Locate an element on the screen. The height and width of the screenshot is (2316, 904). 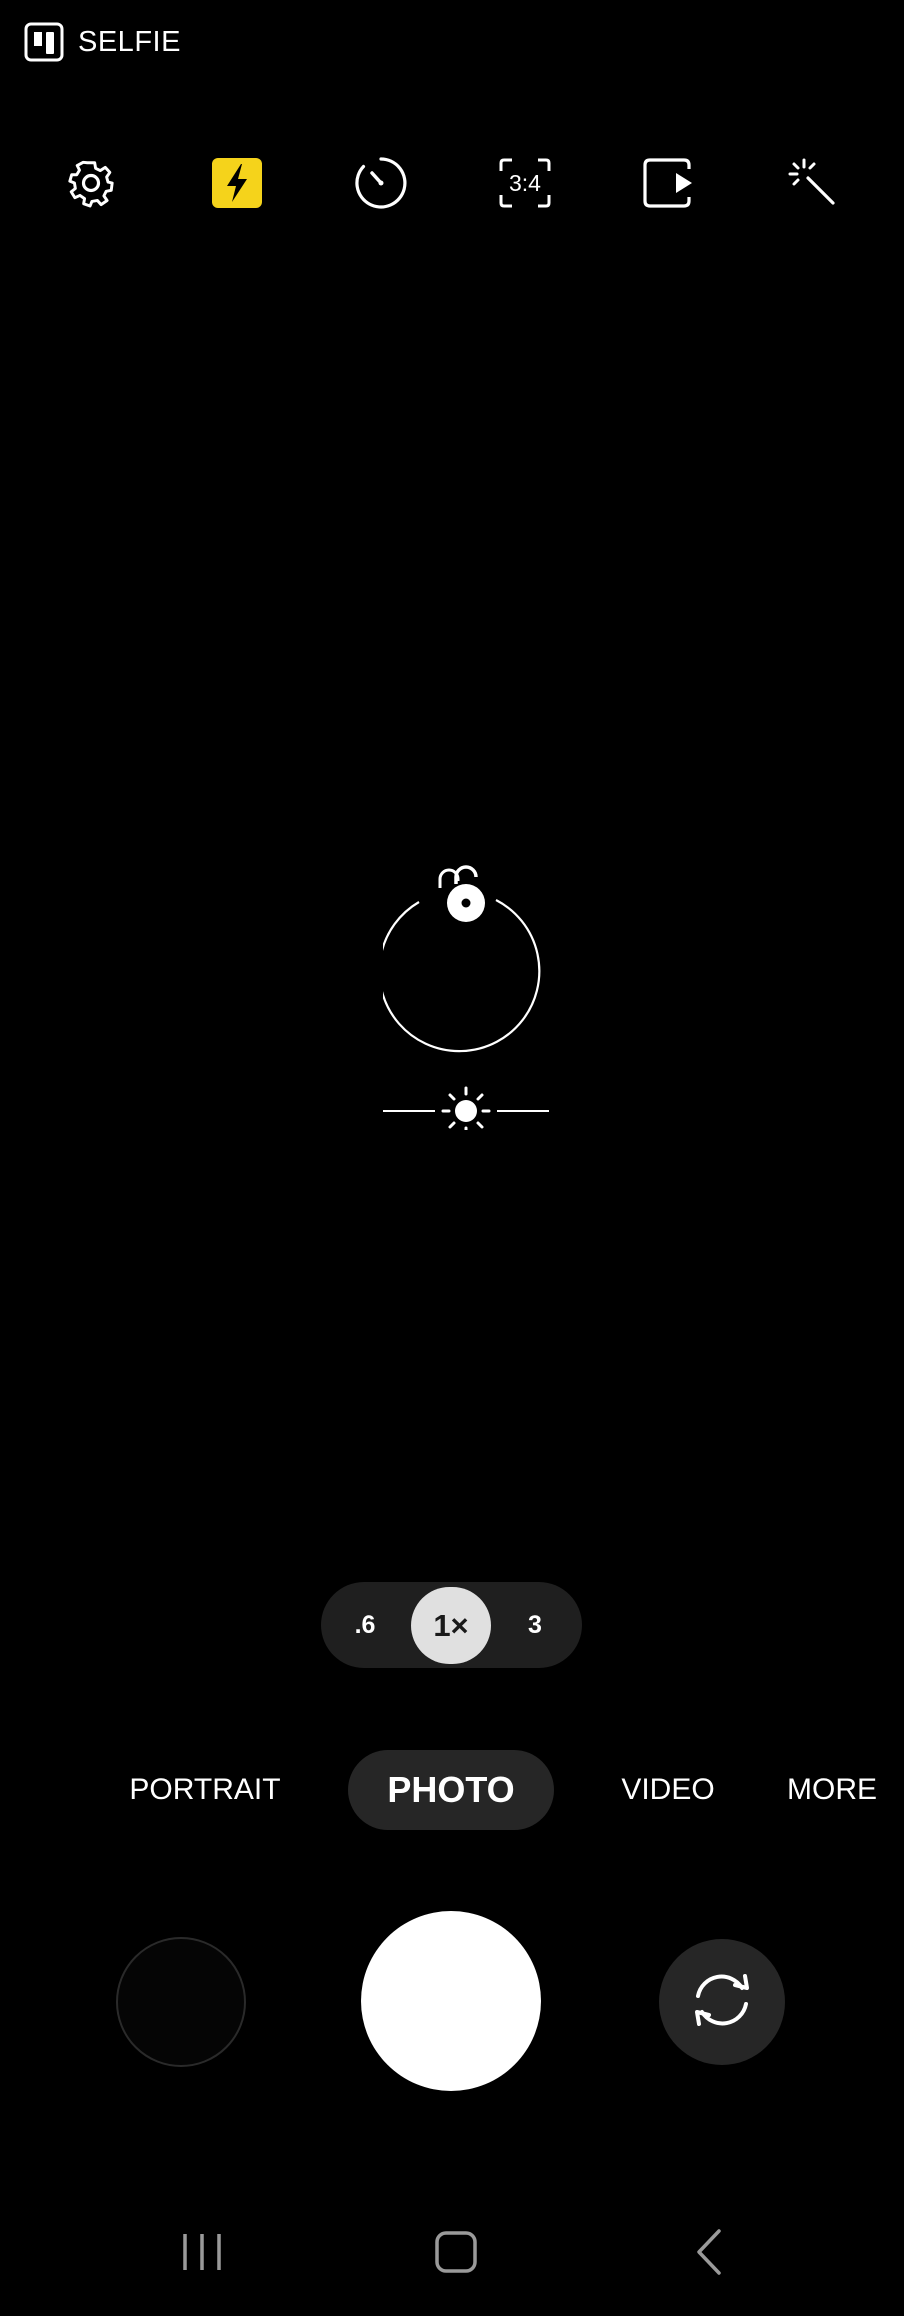
timer-button is located at coordinates (381, 183).